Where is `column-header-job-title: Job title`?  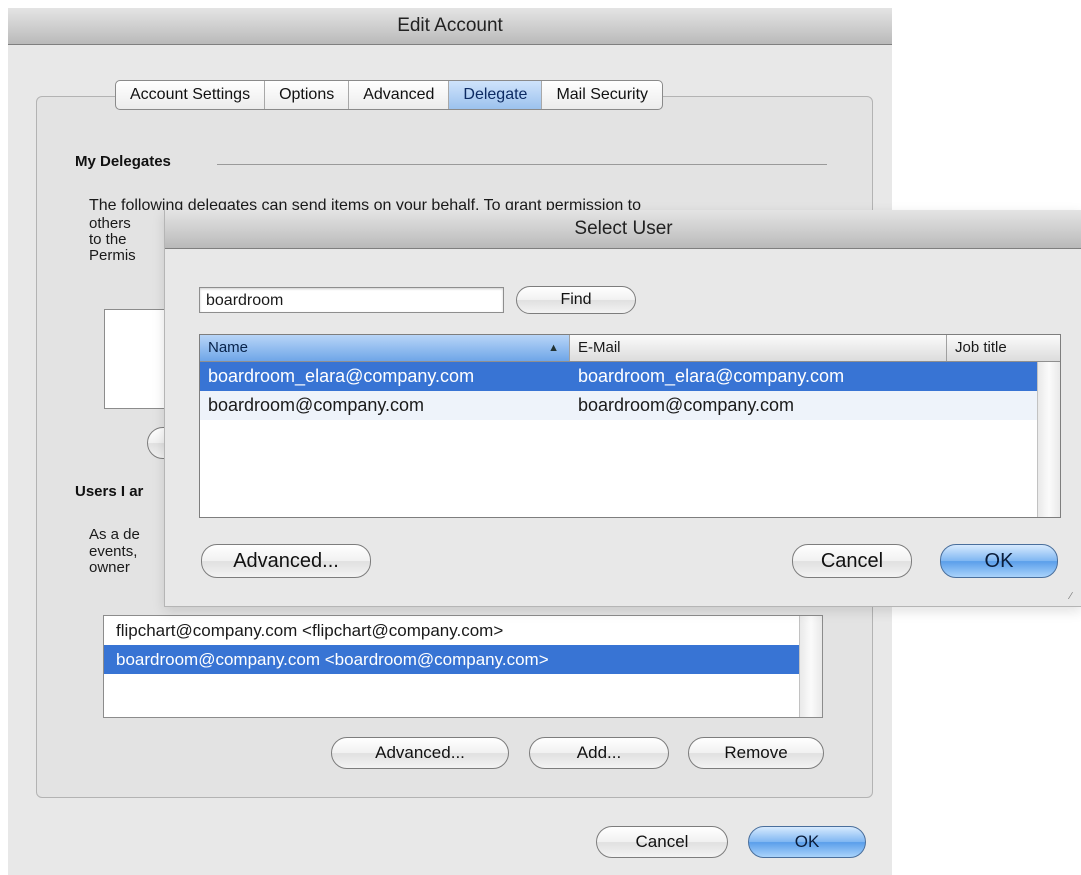 column-header-job-title: Job title is located at coordinates (1003, 348).